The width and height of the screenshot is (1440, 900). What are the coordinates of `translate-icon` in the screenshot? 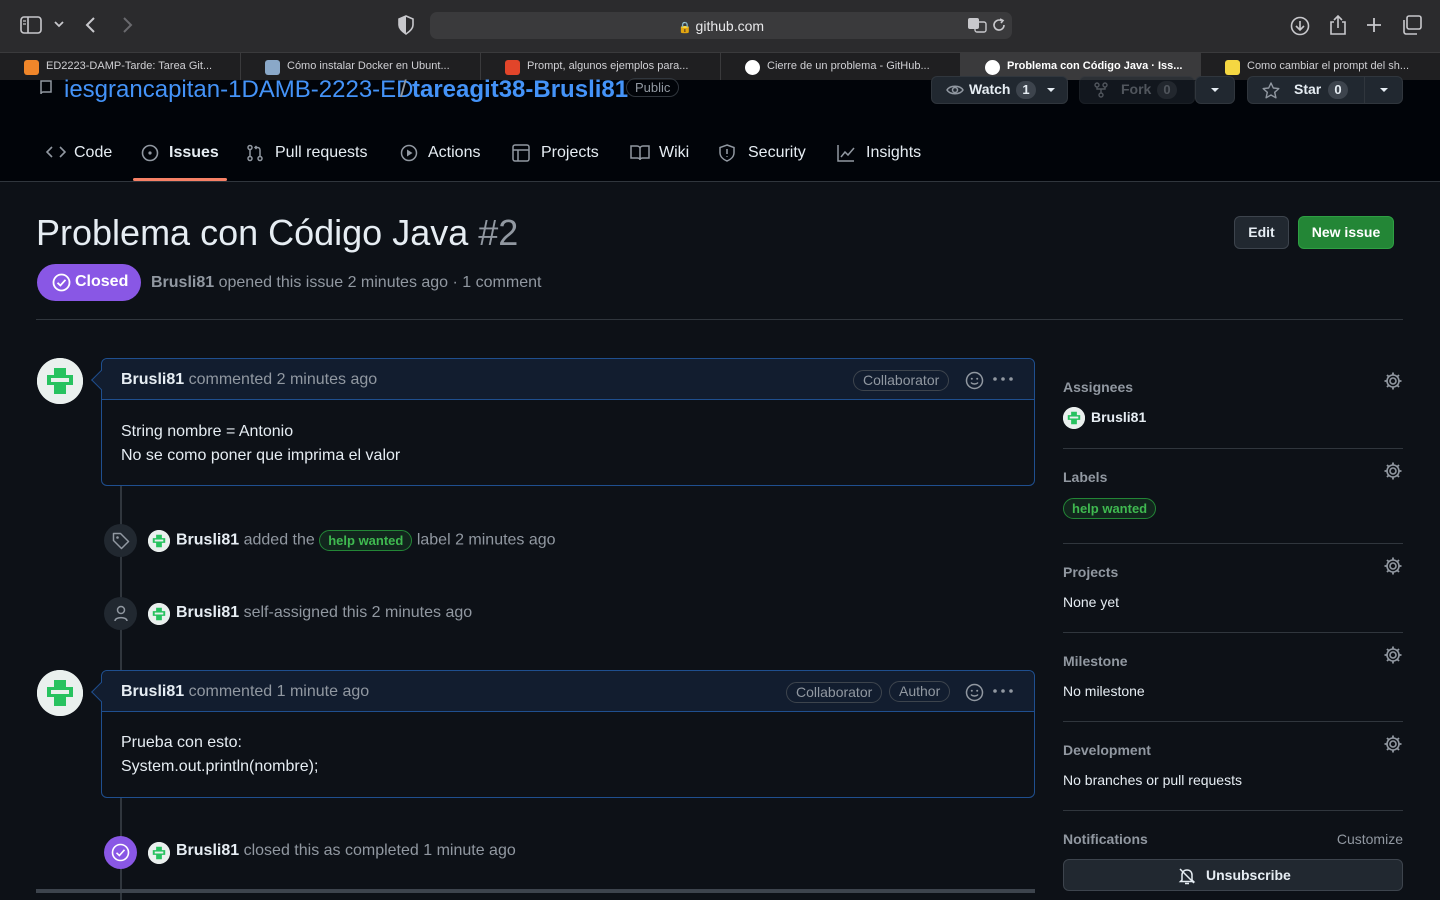 It's located at (977, 25).